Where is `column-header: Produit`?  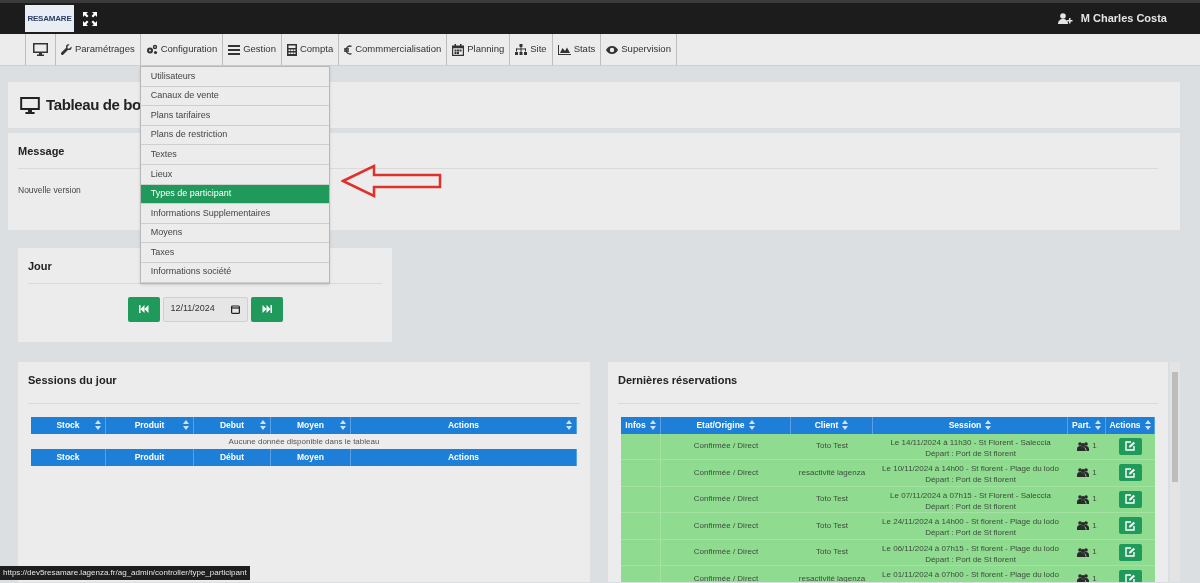
column-header: Produit is located at coordinates (150, 425).